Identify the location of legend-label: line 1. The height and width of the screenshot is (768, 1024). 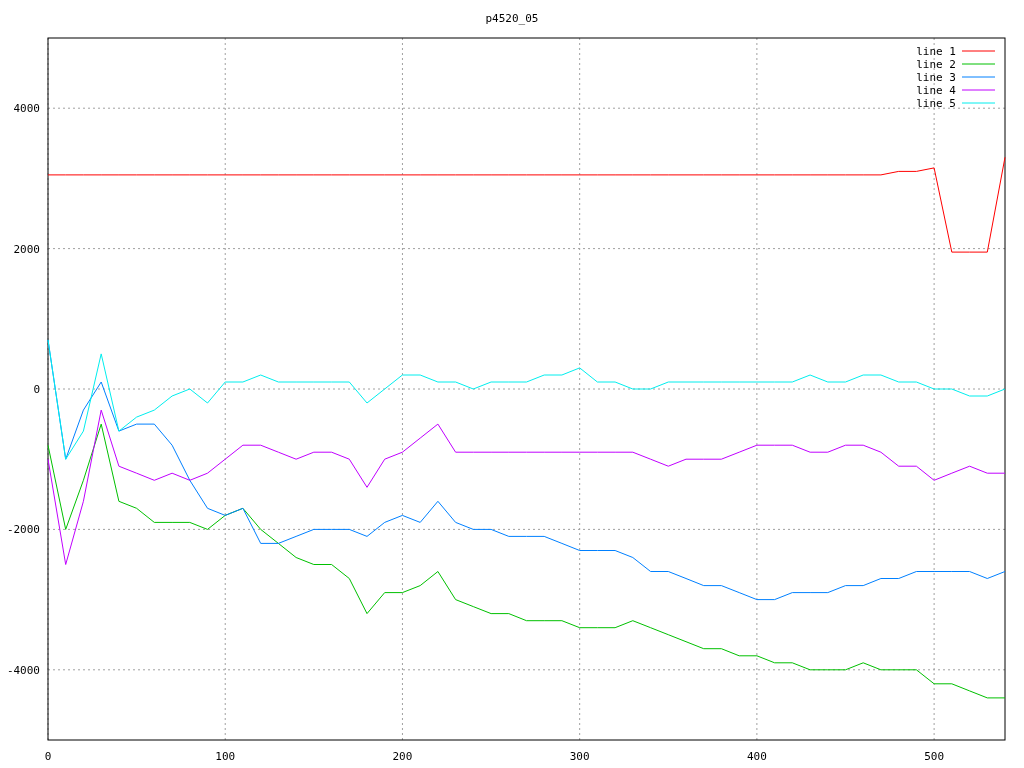
(936, 51).